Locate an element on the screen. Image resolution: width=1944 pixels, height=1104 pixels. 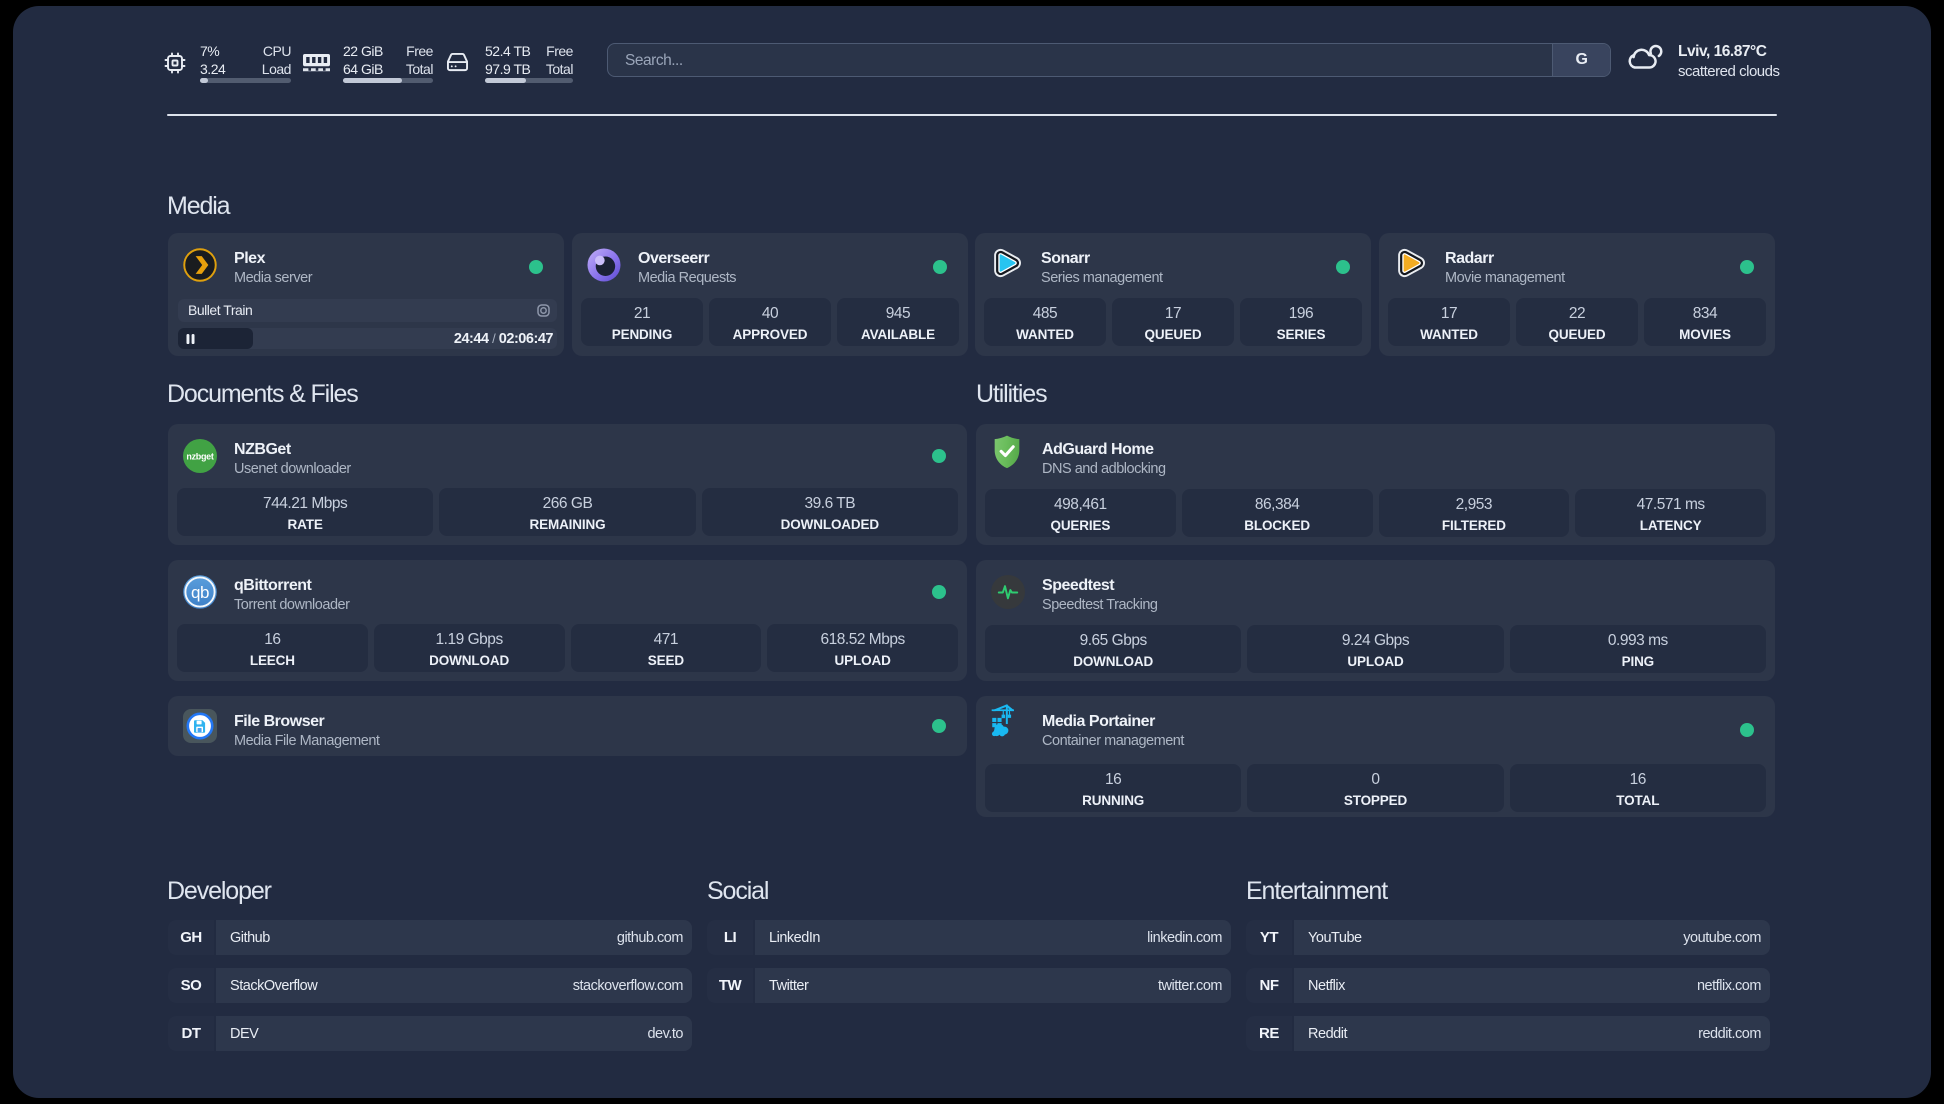
svg-text: qb is located at coordinates (200, 592).